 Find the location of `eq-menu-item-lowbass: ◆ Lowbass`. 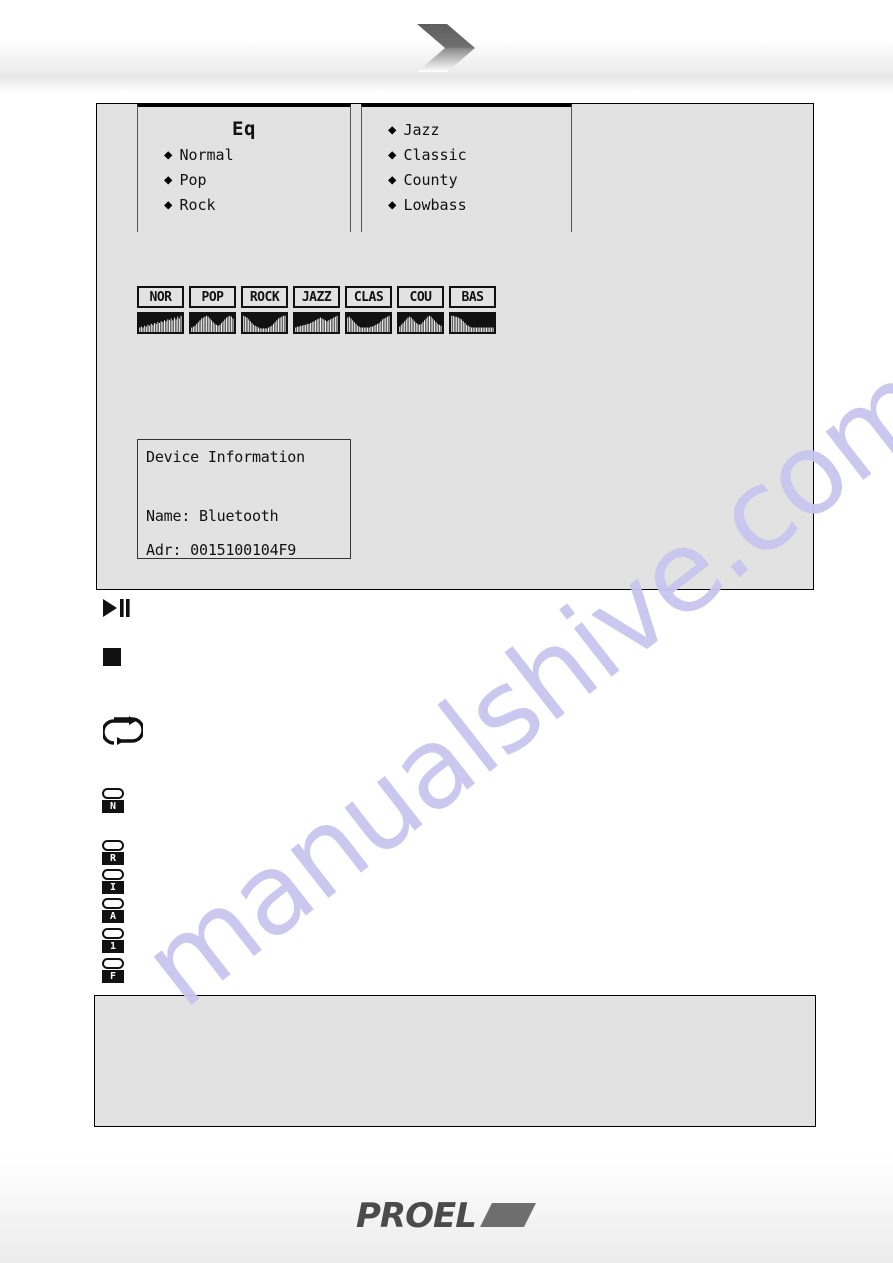

eq-menu-item-lowbass: ◆ Lowbass is located at coordinates (466, 204).